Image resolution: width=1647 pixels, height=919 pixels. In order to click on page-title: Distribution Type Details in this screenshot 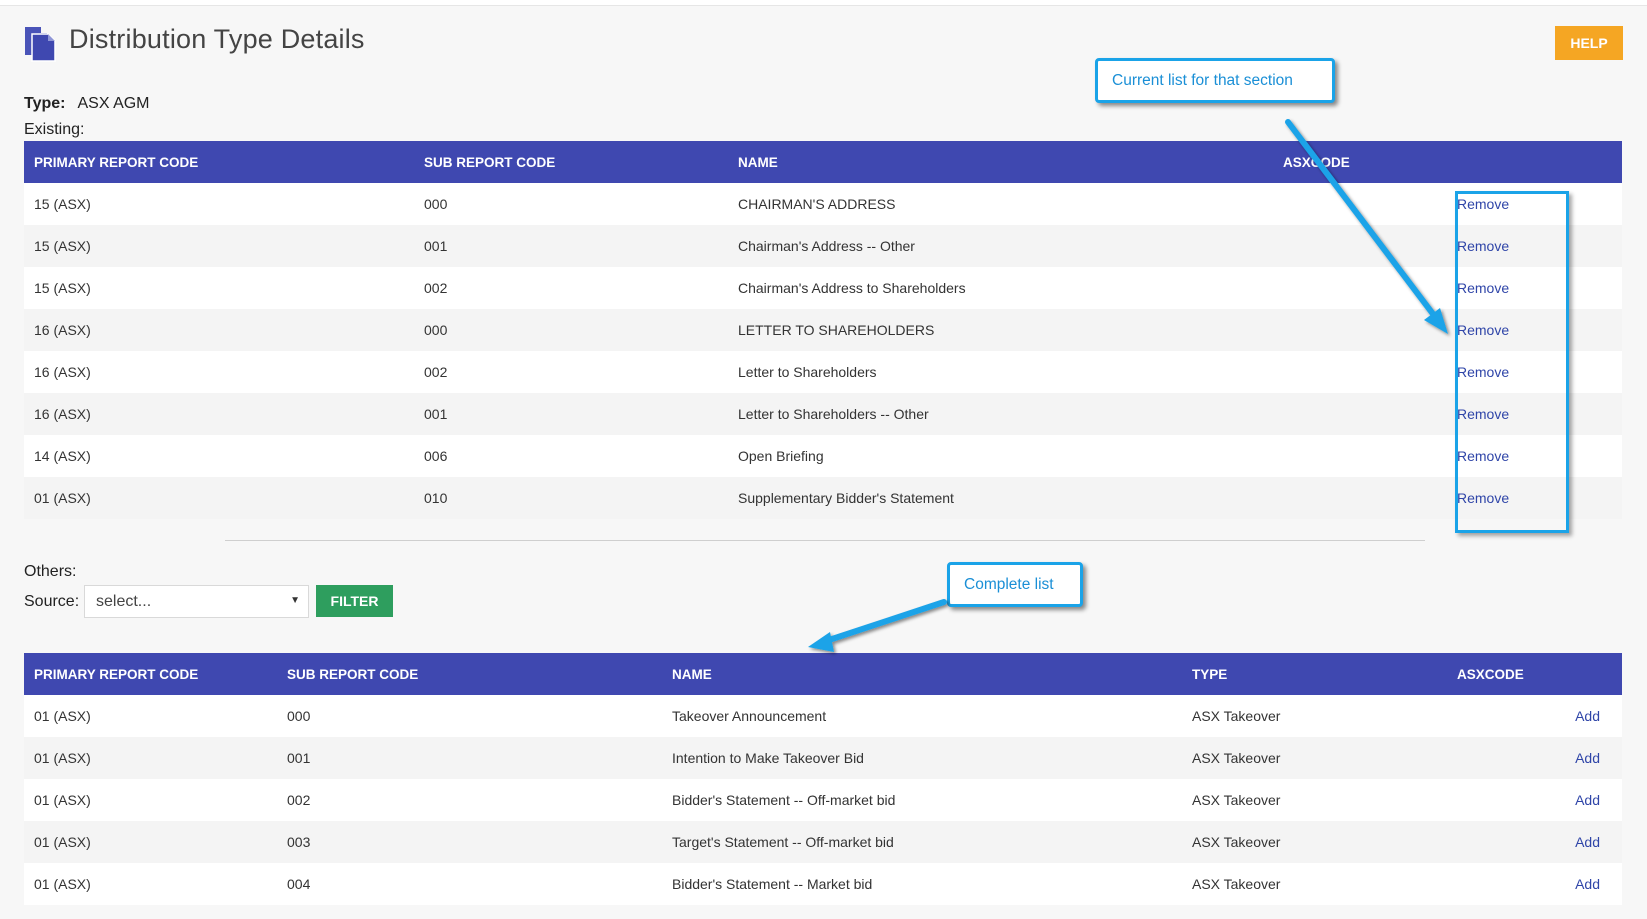, I will do `click(217, 39)`.